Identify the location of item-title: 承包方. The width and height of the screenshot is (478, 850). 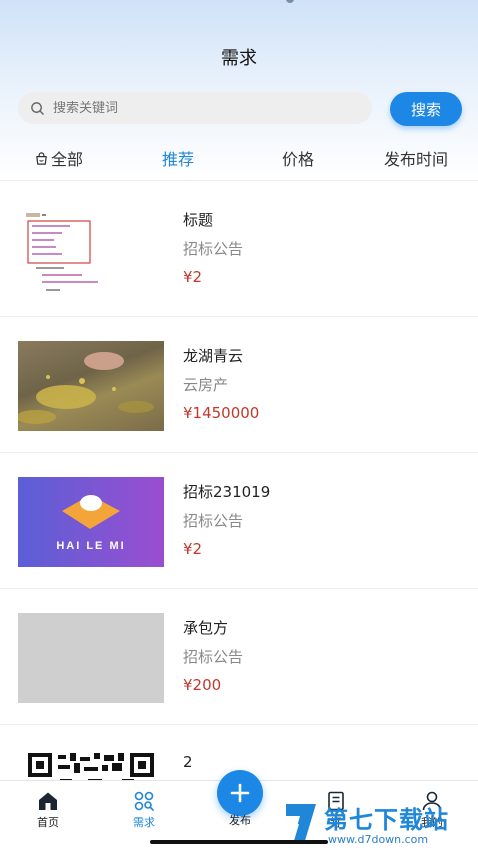
(206, 628).